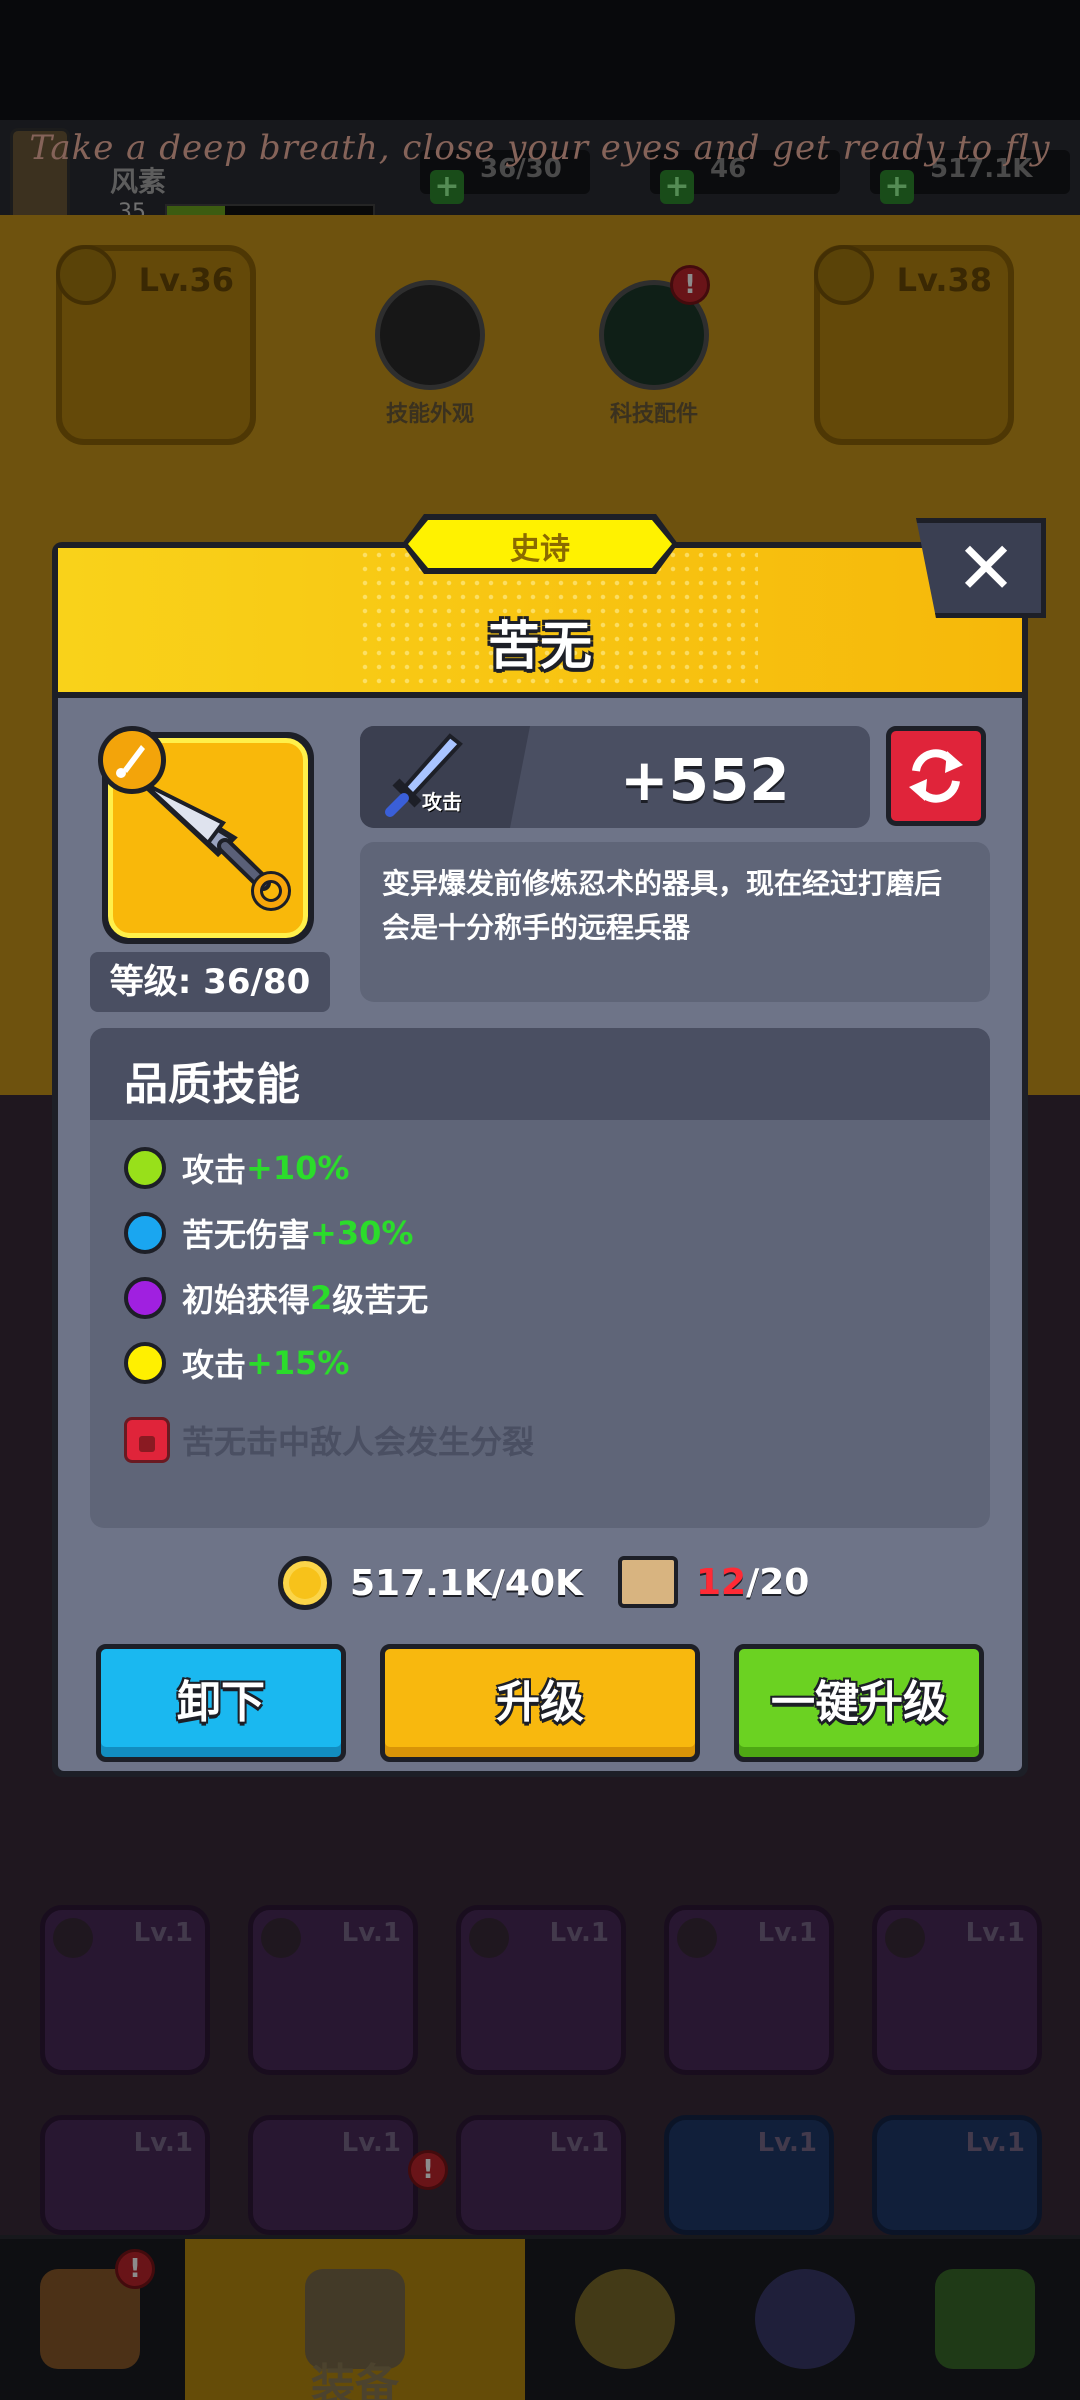  I want to click on purple-dot-icon, so click(145, 1298).